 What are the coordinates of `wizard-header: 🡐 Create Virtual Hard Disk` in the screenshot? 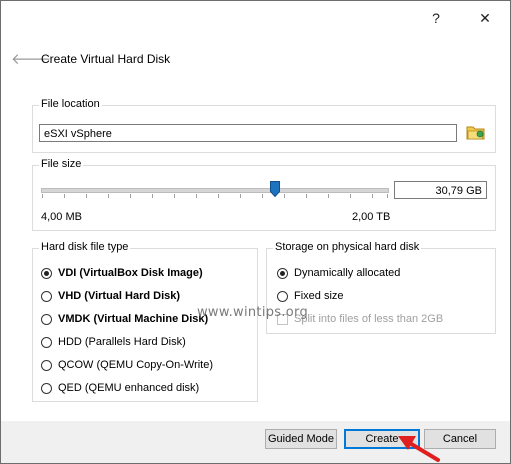 It's located at (255, 58).